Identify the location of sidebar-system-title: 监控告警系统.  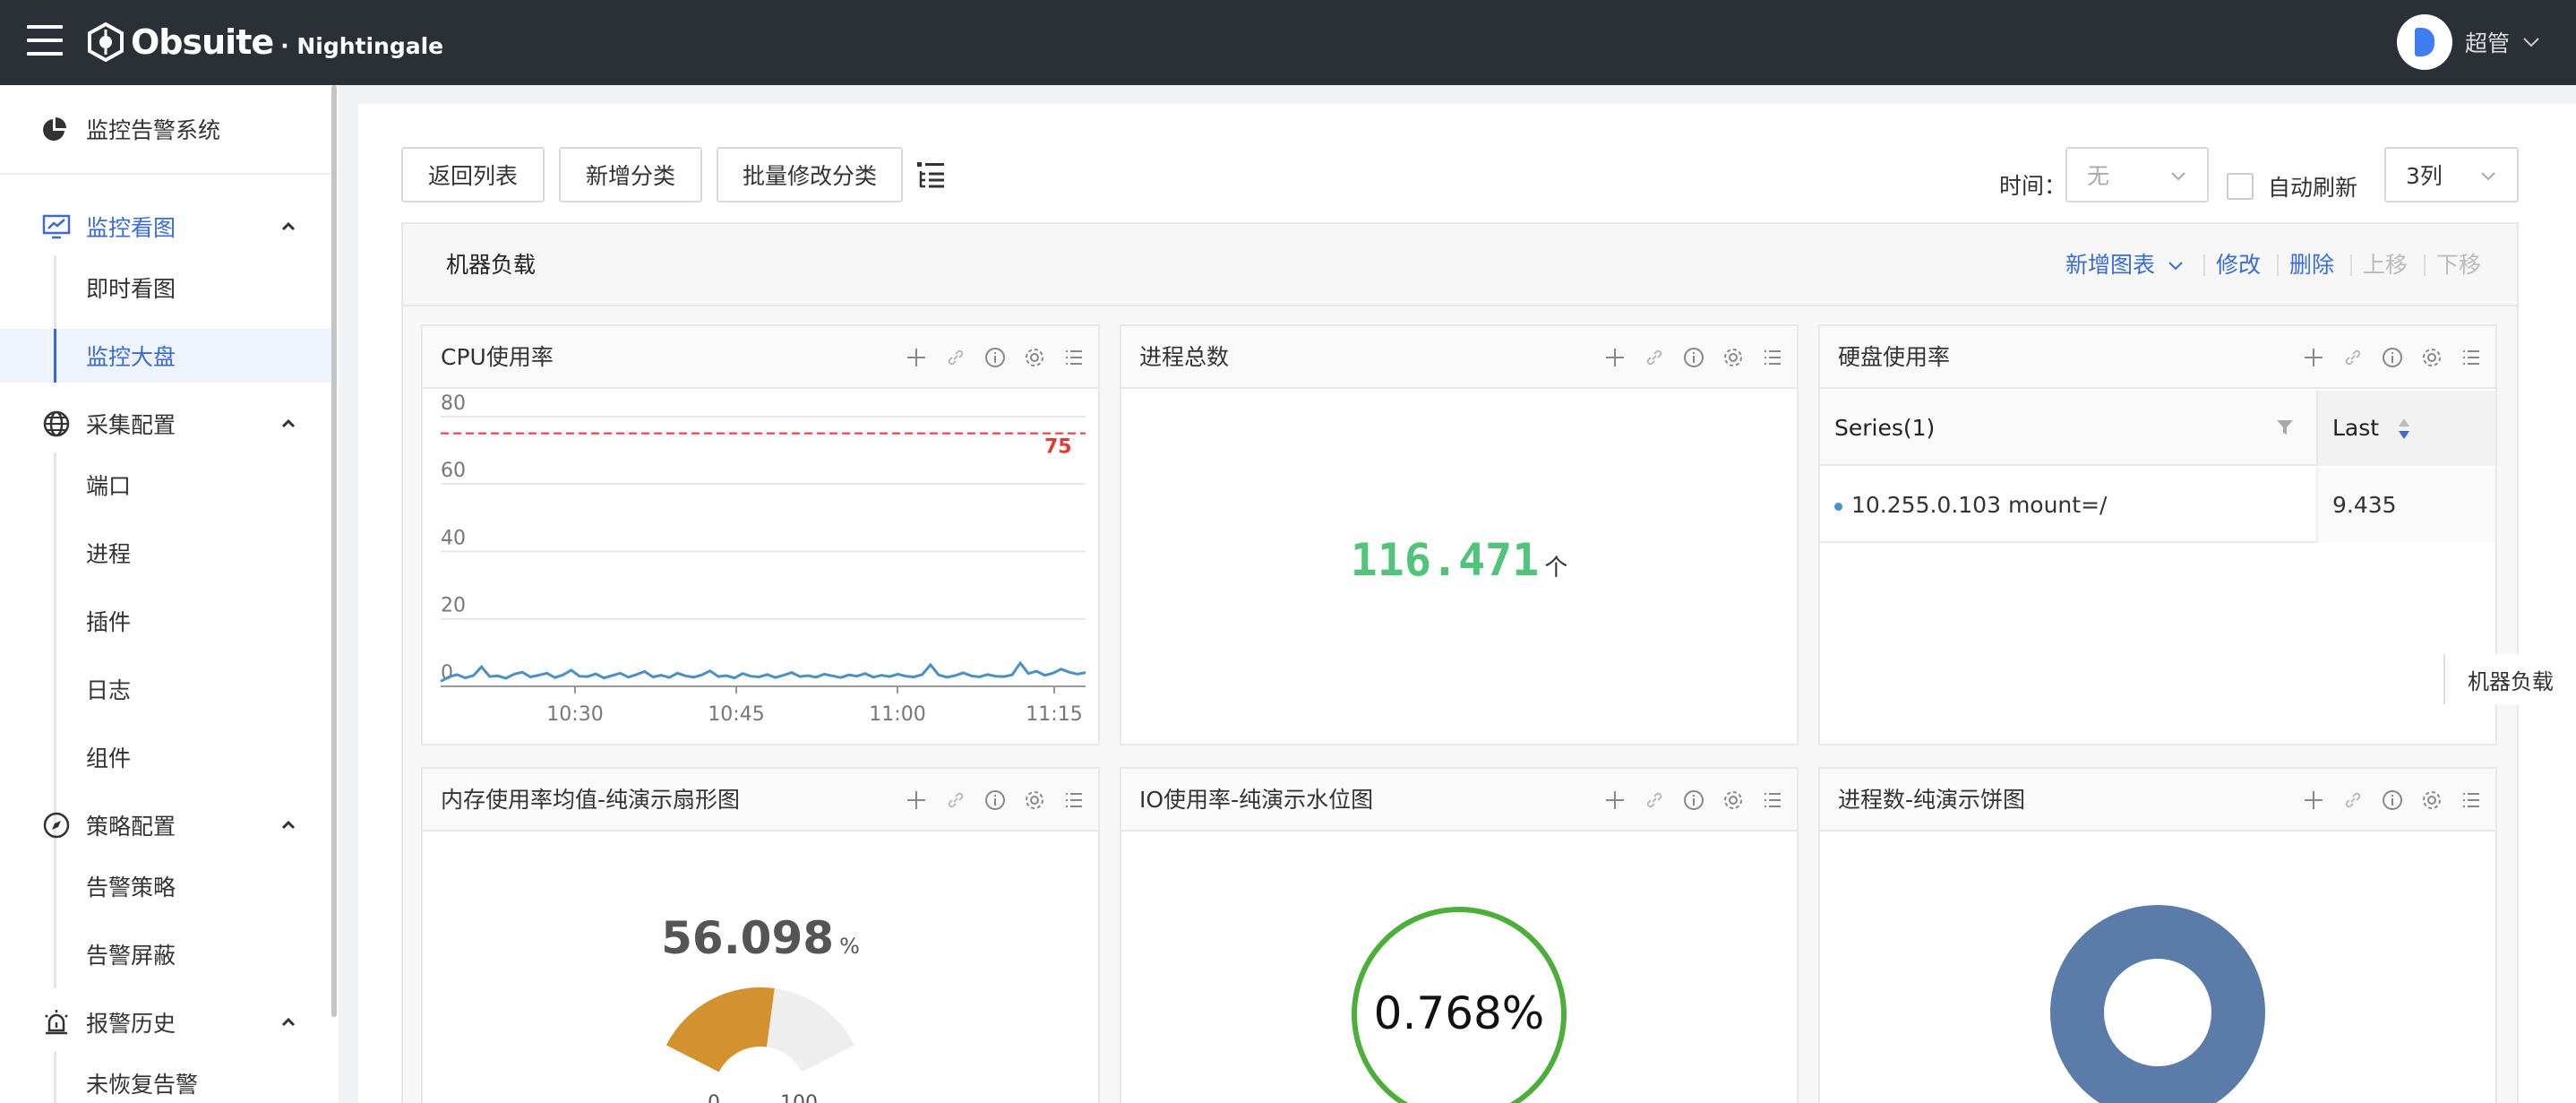
(168, 130).